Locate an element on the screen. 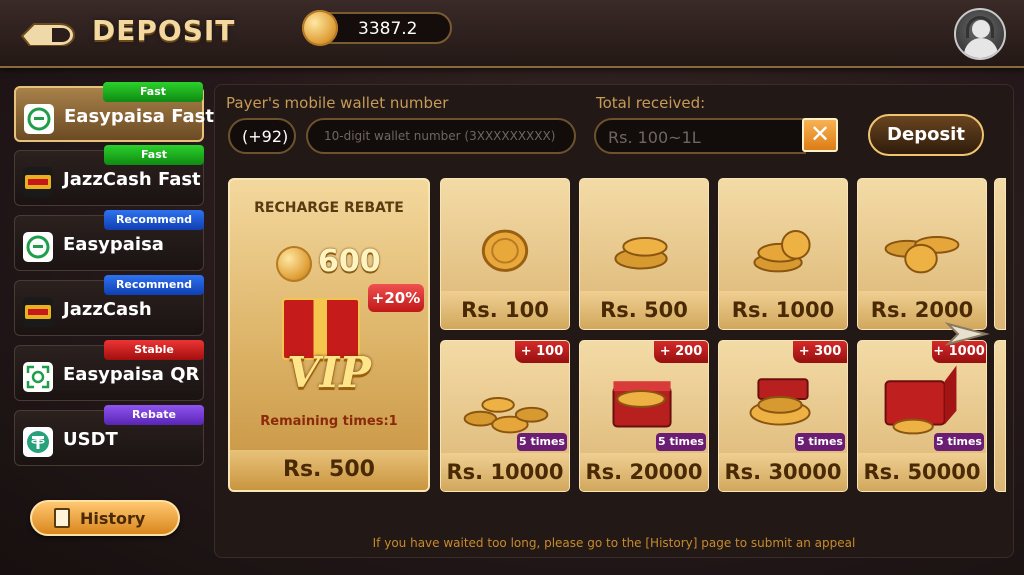 The height and width of the screenshot is (575, 1024). amount-tile: Rs. 2000 is located at coordinates (922, 254).